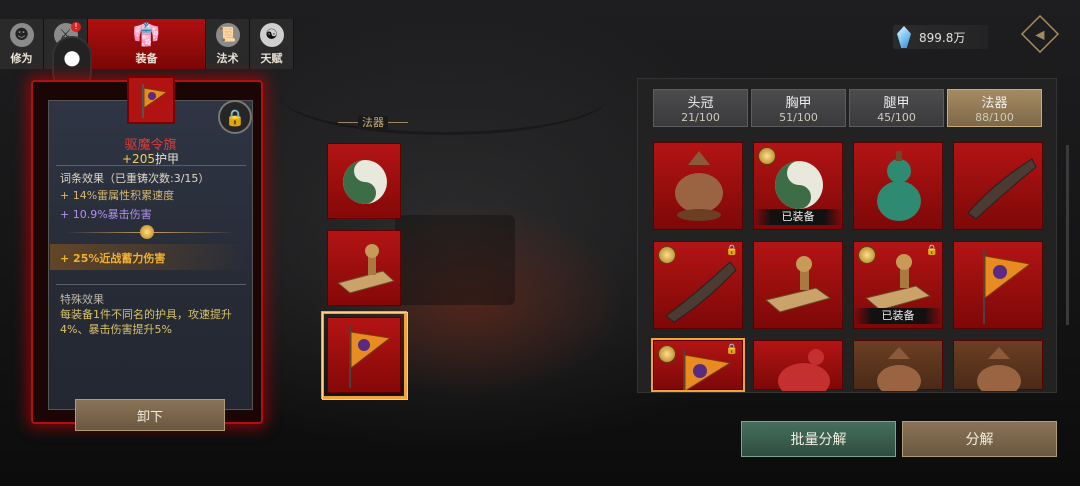 Image resolution: width=1080 pixels, height=486 pixels. I want to click on notification-badge: !, so click(76, 27).